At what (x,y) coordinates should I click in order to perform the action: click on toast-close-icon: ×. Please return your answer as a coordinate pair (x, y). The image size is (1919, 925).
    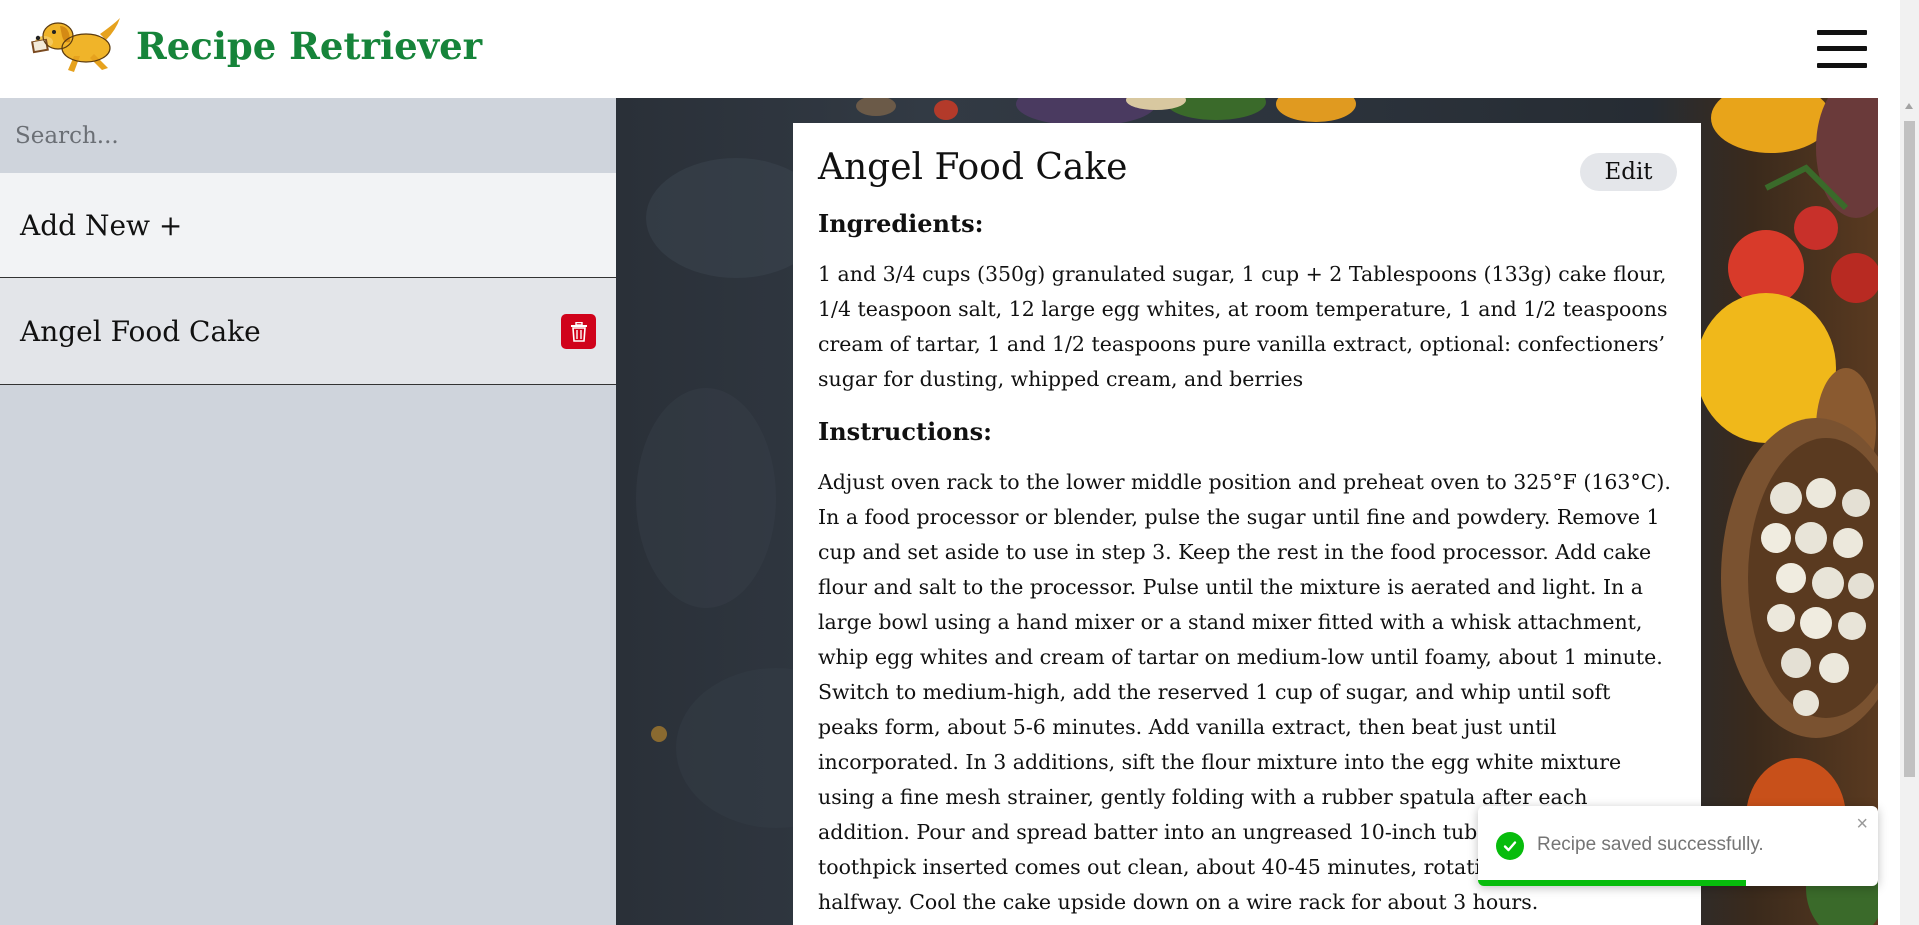
    Looking at the image, I should click on (1862, 824).